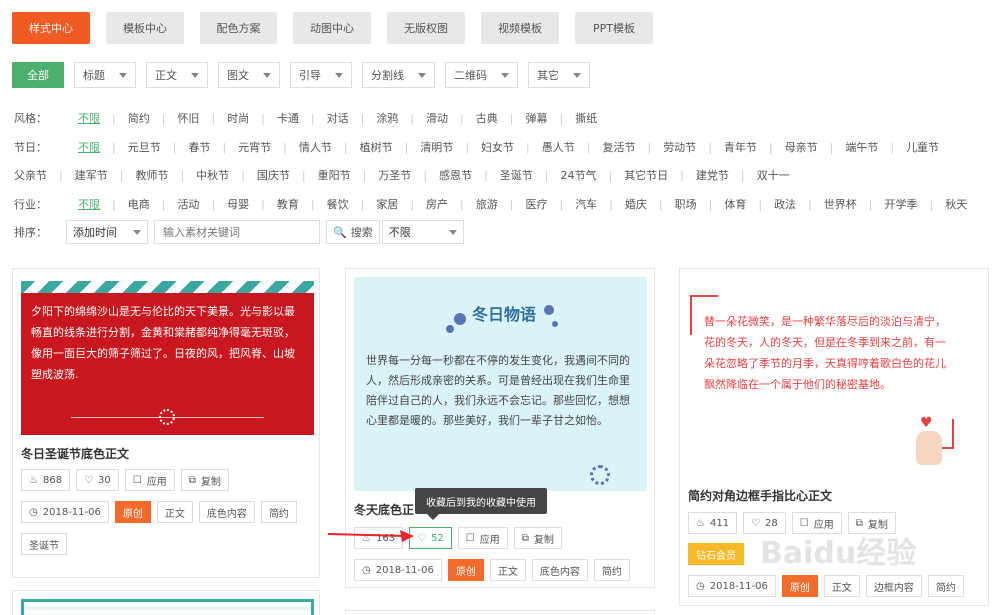 The width and height of the screenshot is (1000, 615). Describe the element at coordinates (139, 204) in the screenshot. I see `filter-tag: 电商` at that location.